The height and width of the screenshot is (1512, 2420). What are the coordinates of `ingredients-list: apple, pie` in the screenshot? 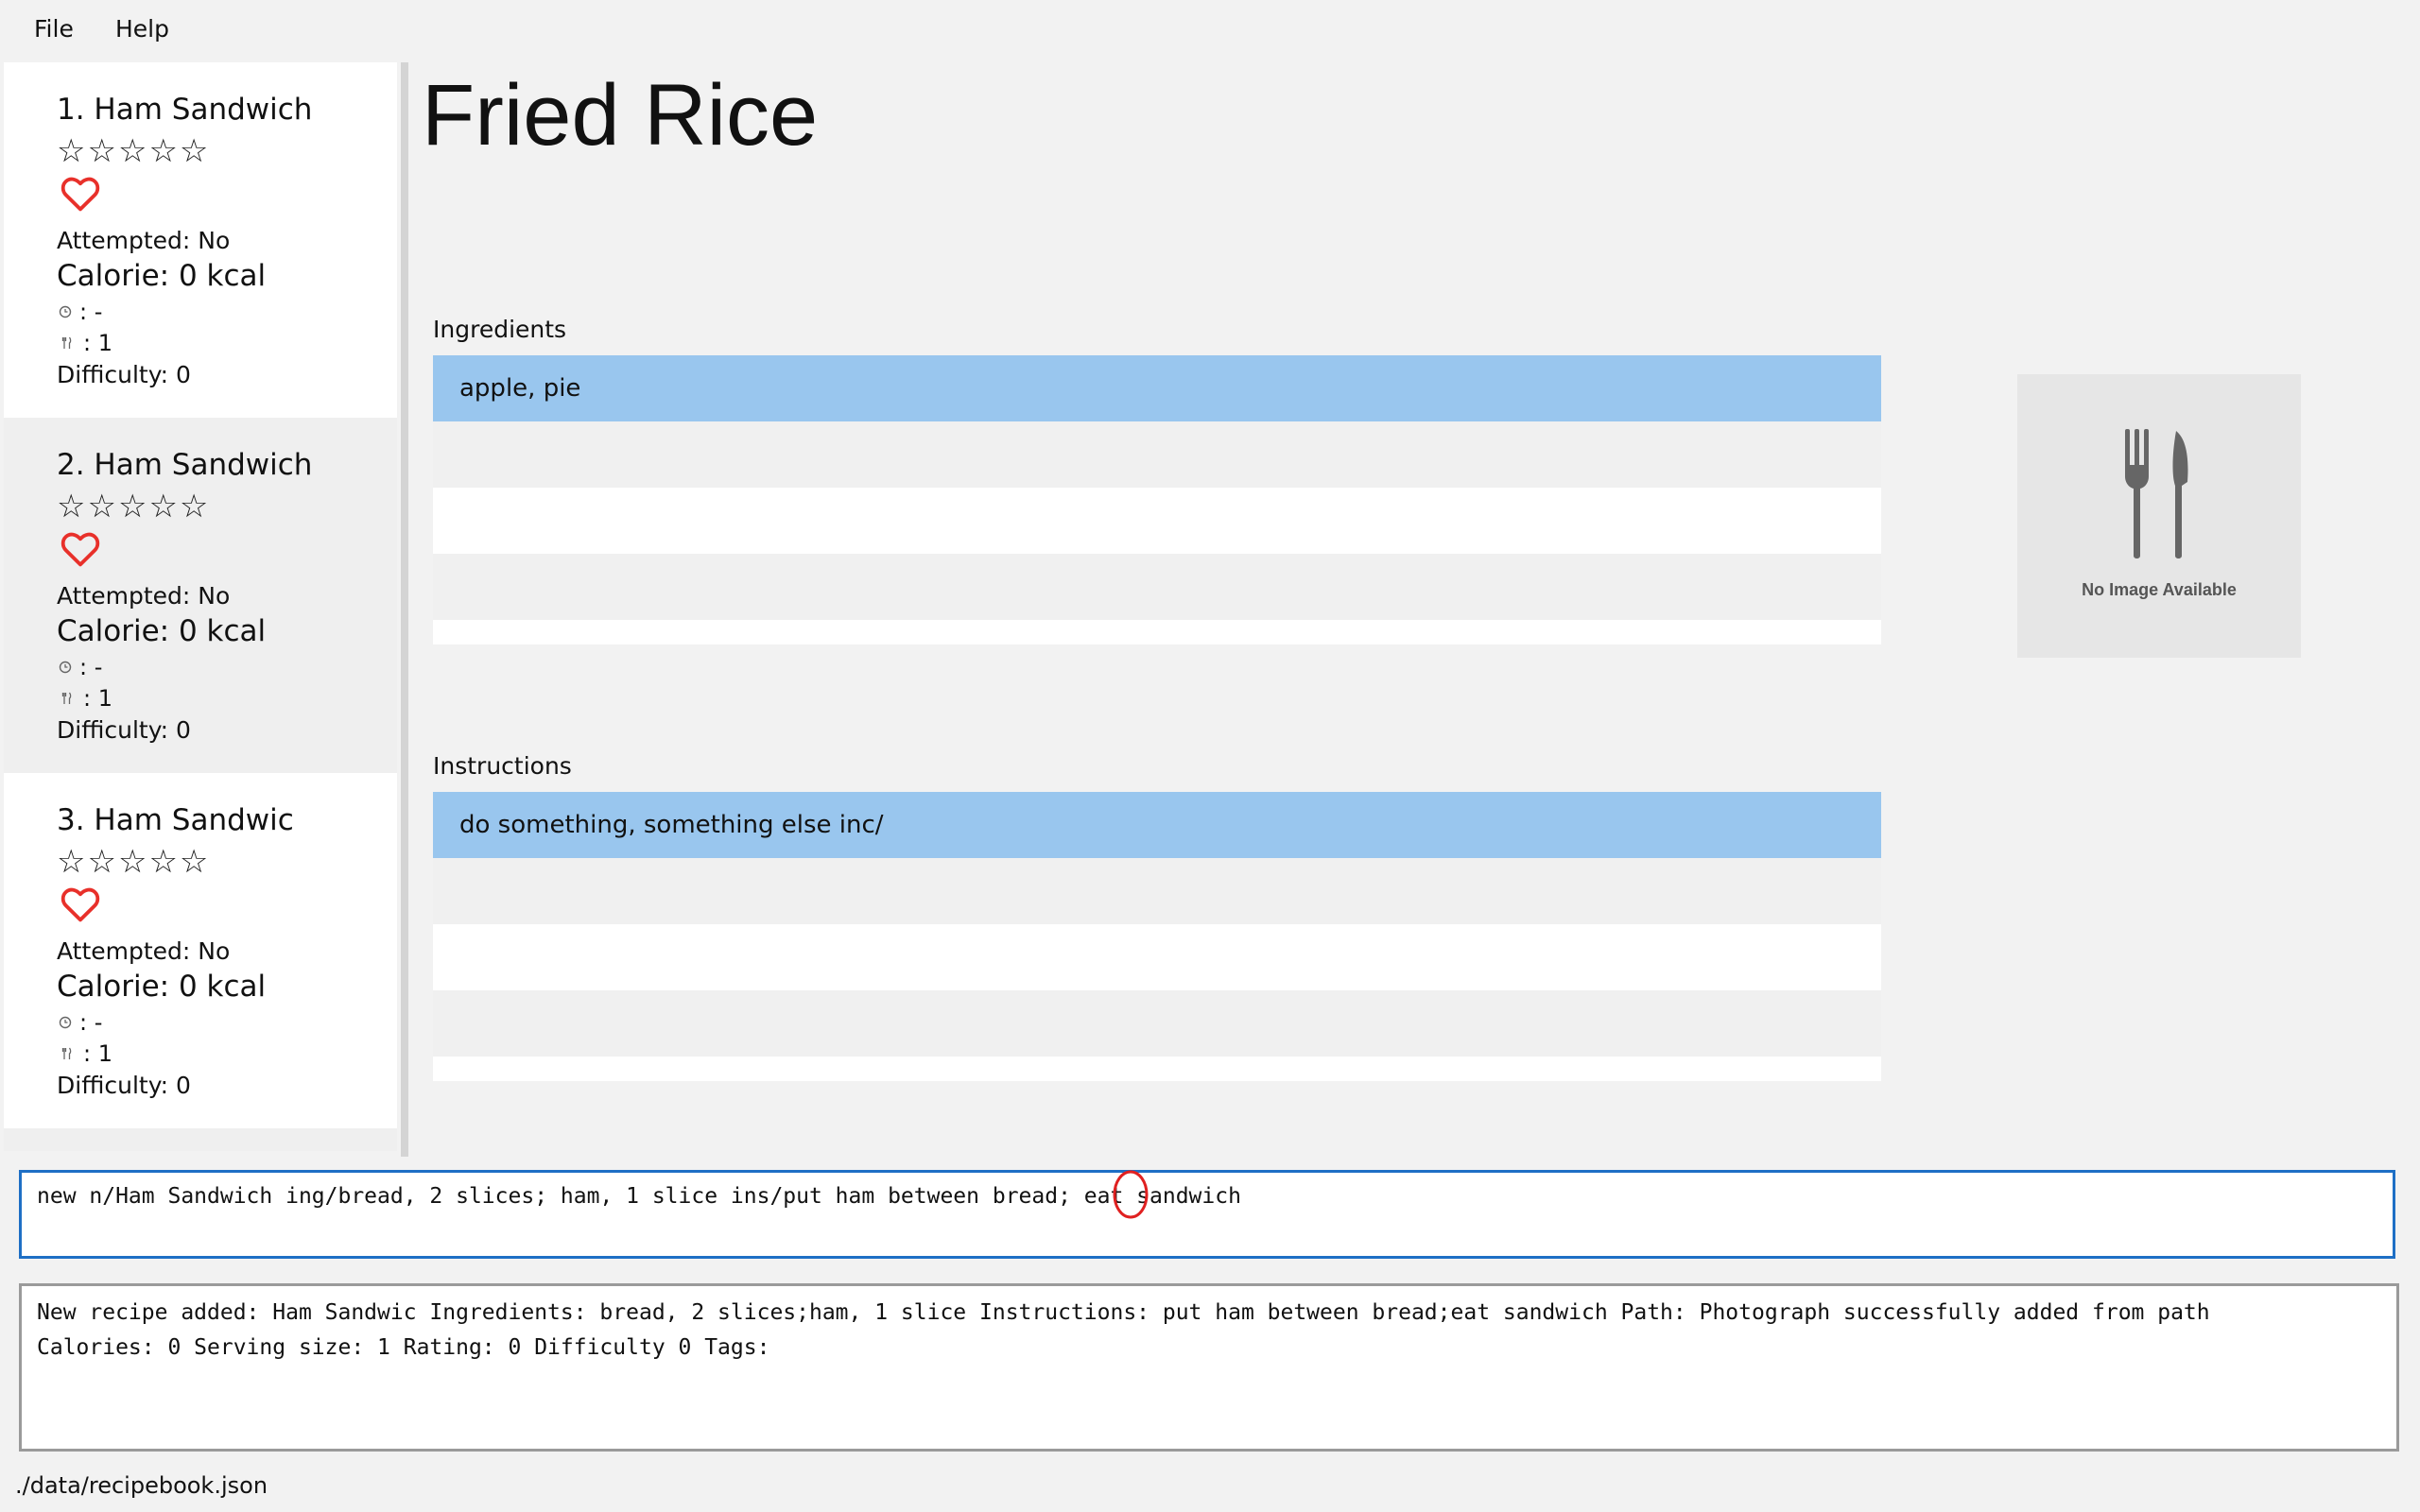 It's located at (1157, 499).